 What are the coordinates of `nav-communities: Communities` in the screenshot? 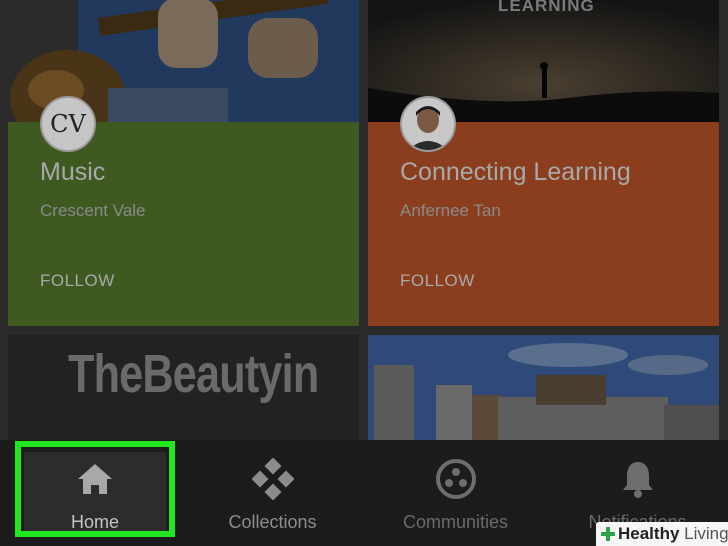 It's located at (455, 493).